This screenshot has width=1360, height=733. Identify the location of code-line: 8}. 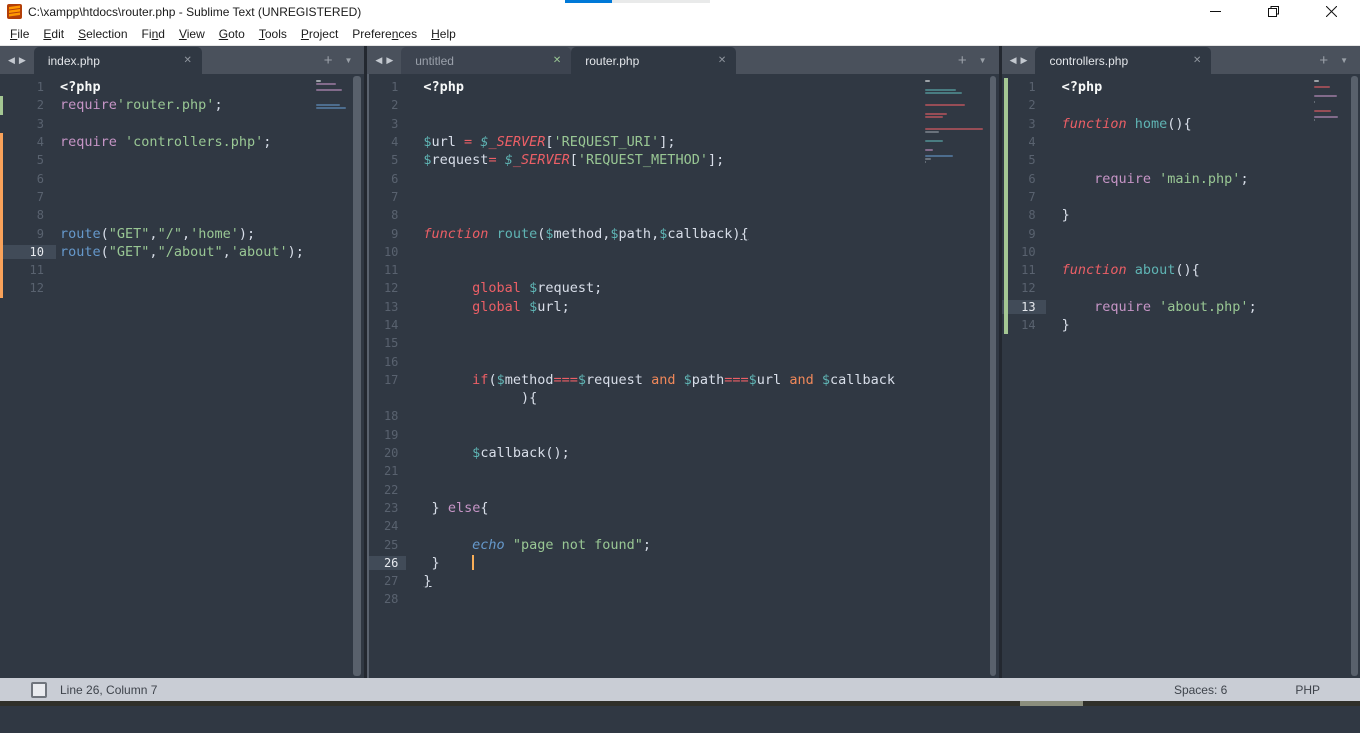
(1181, 215).